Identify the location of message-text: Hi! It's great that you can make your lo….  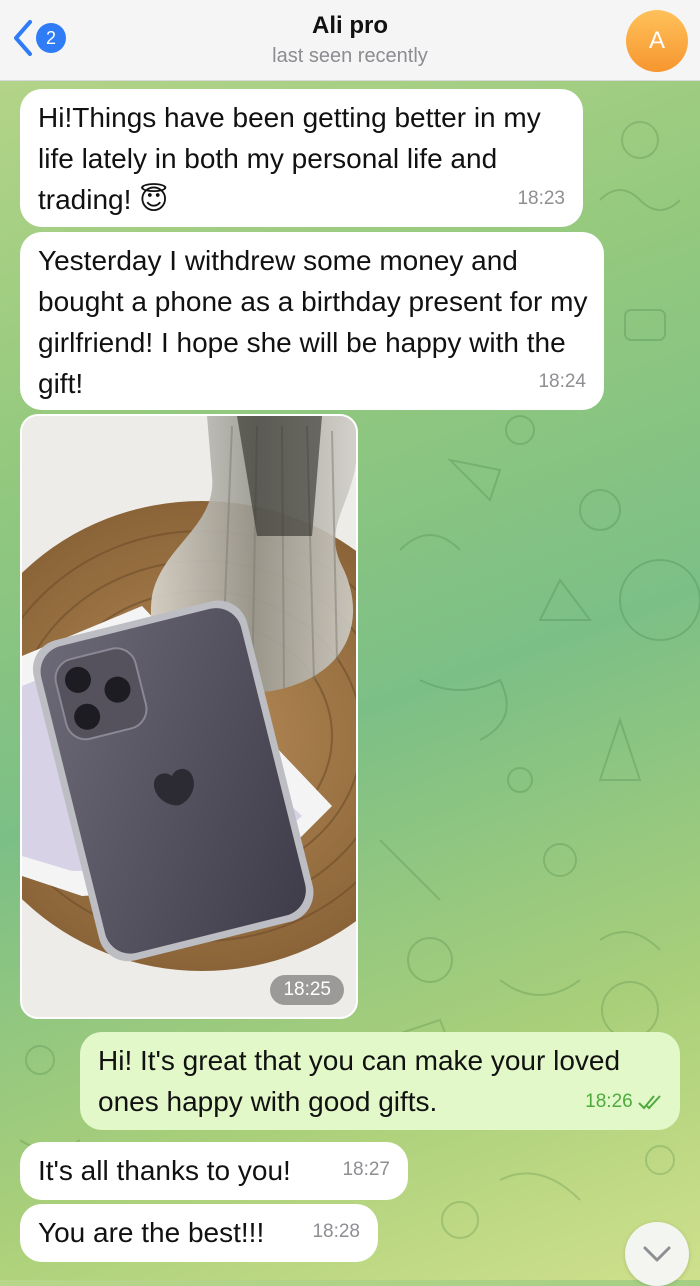
(359, 1081).